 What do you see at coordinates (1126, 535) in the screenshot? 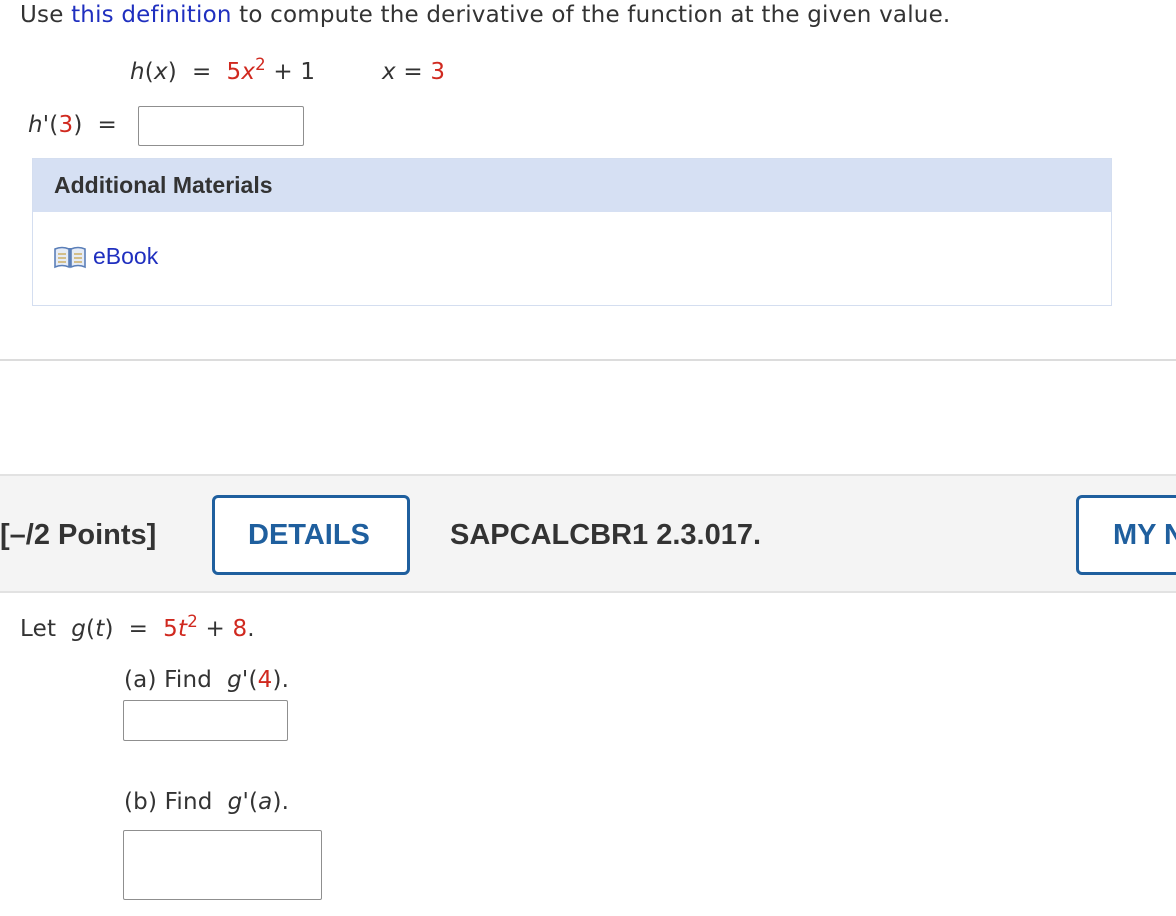
I see `my-notes-button: MY N` at bounding box center [1126, 535].